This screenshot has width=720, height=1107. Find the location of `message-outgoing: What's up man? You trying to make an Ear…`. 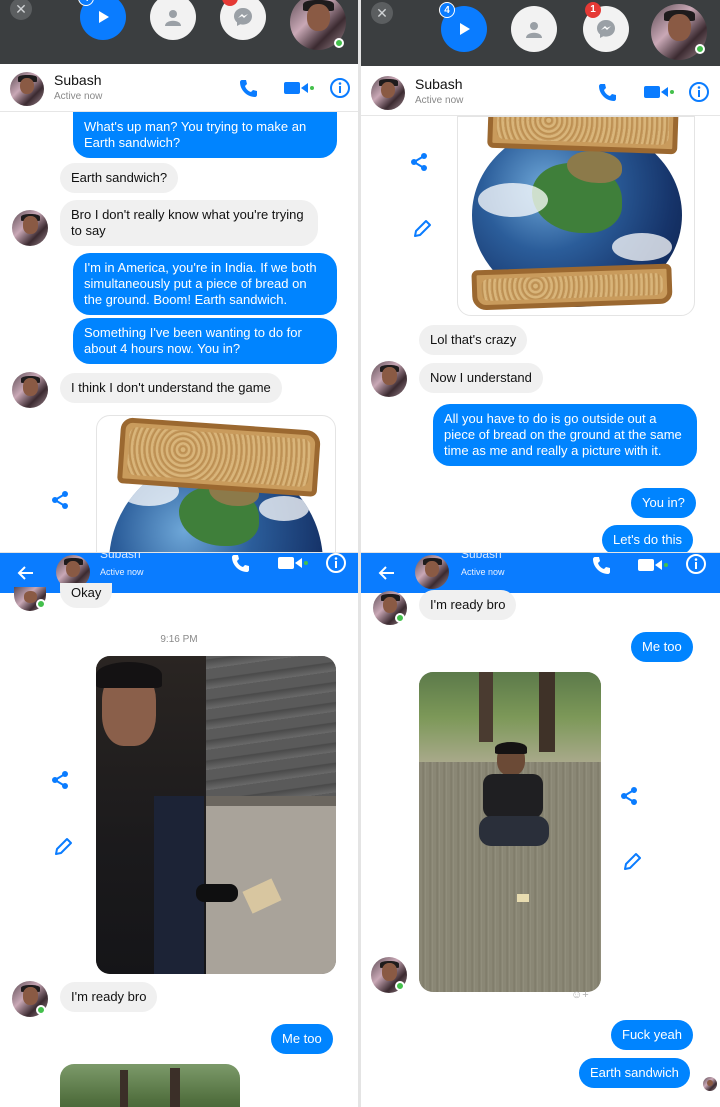

message-outgoing: What's up man? You trying to make an Ear… is located at coordinates (205, 135).